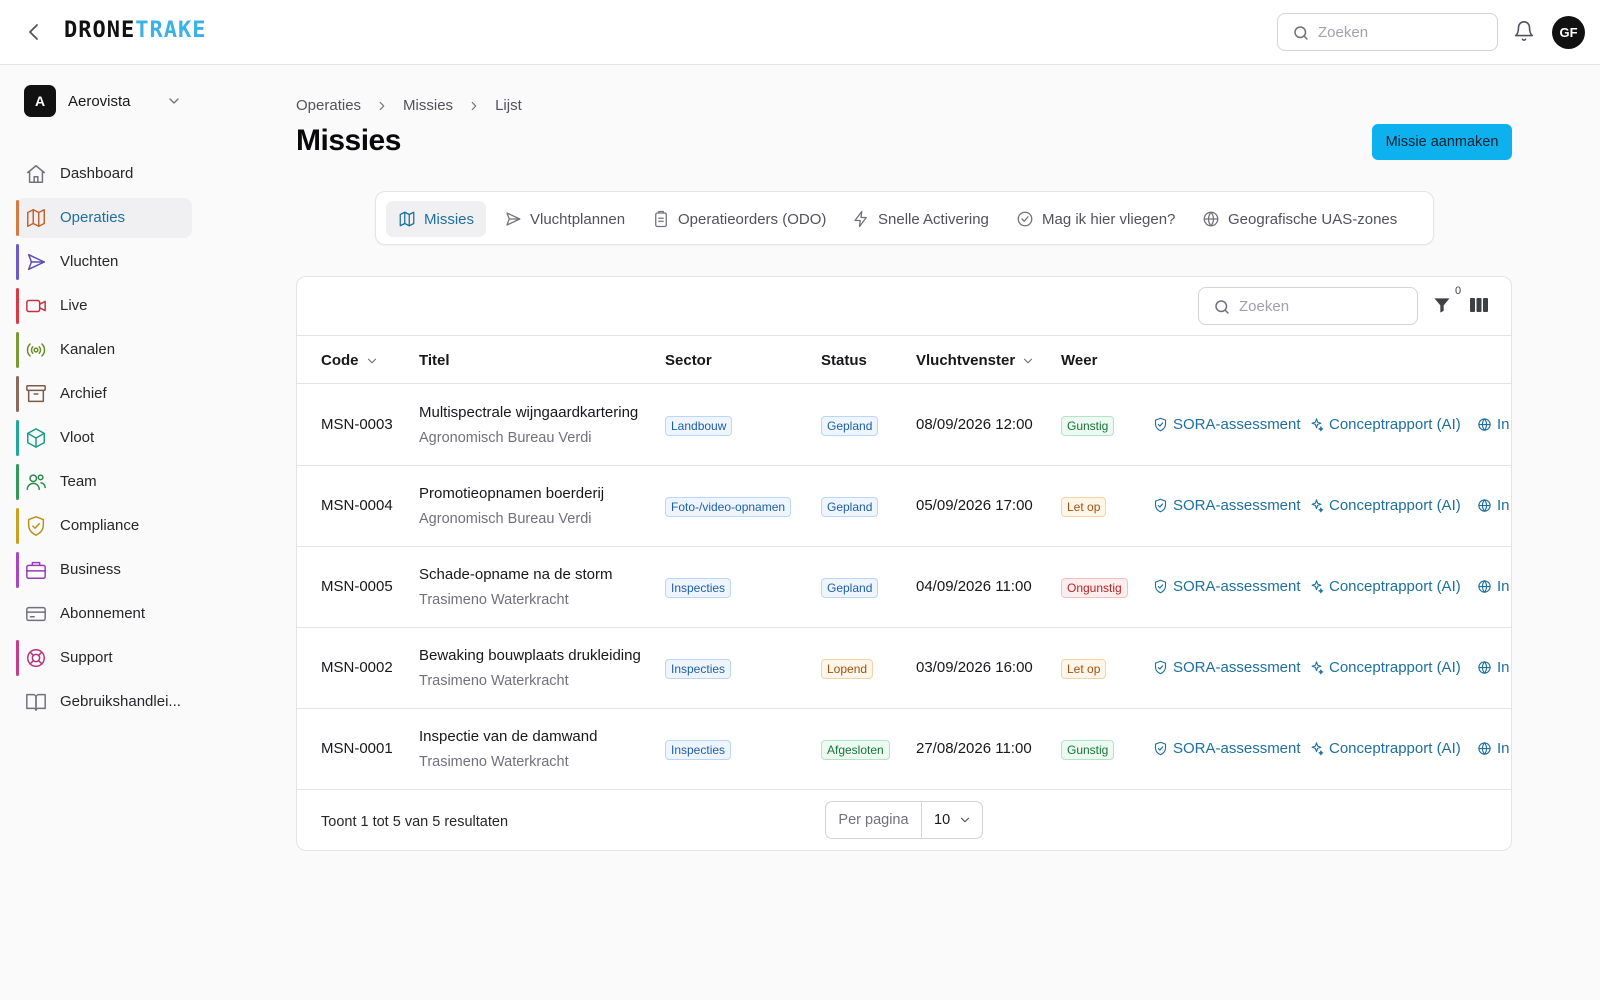 The width and height of the screenshot is (1600, 1000). Describe the element at coordinates (1088, 750) in the screenshot. I see `weather-badge: Gunstig` at that location.